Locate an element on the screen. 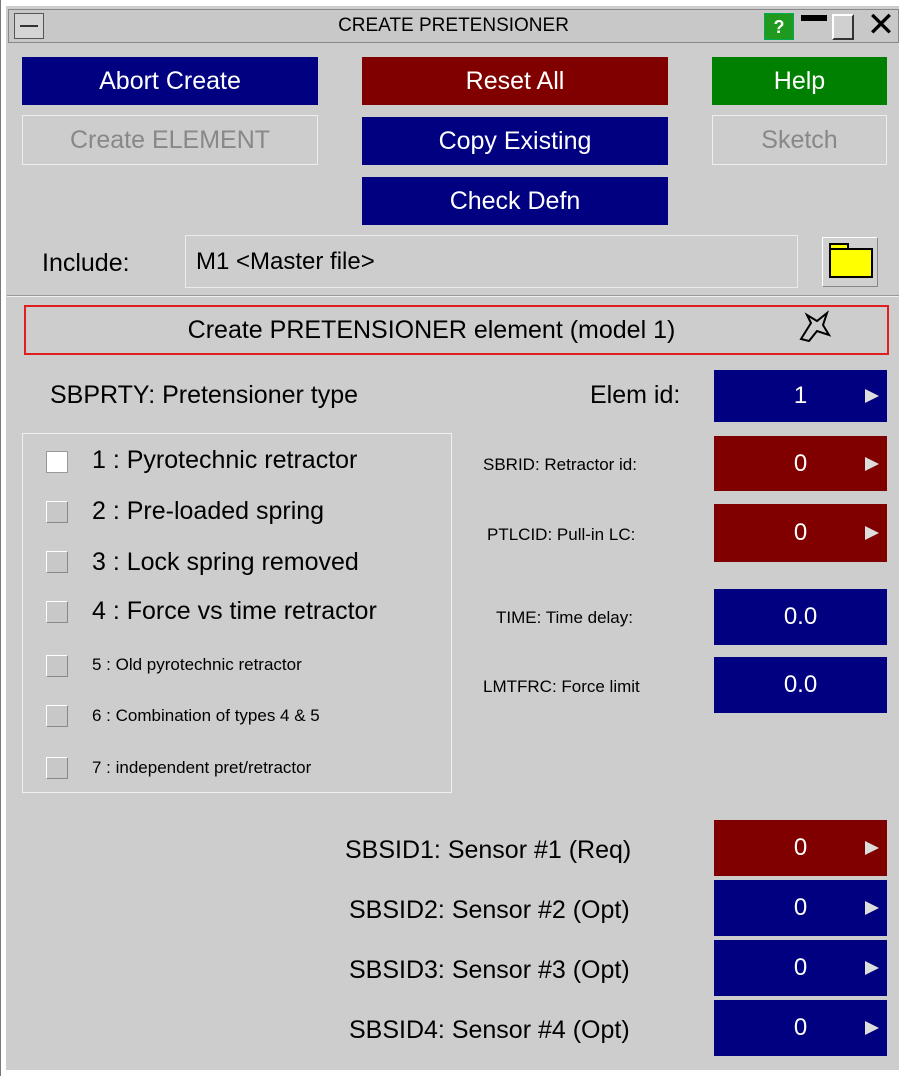 The width and height of the screenshot is (899, 1076). create-element-button: Create ELEMENT is located at coordinates (170, 140).